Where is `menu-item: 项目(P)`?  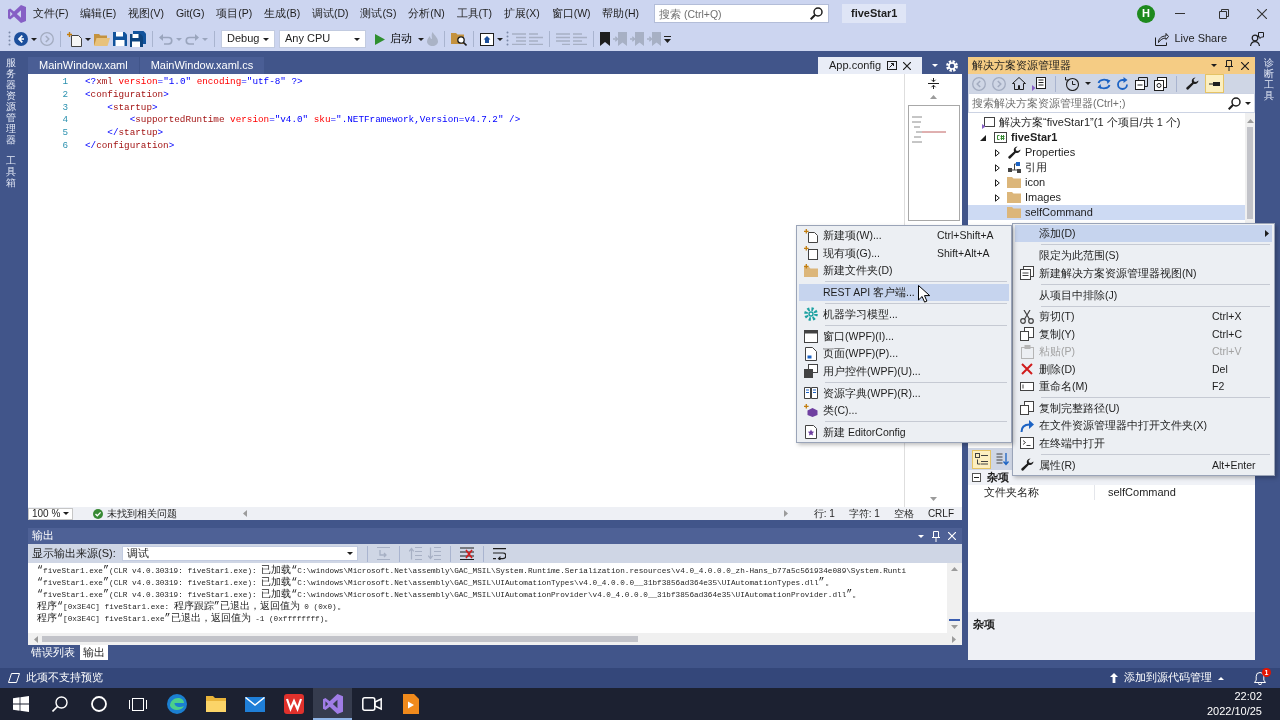 menu-item: 项目(P) is located at coordinates (234, 13).